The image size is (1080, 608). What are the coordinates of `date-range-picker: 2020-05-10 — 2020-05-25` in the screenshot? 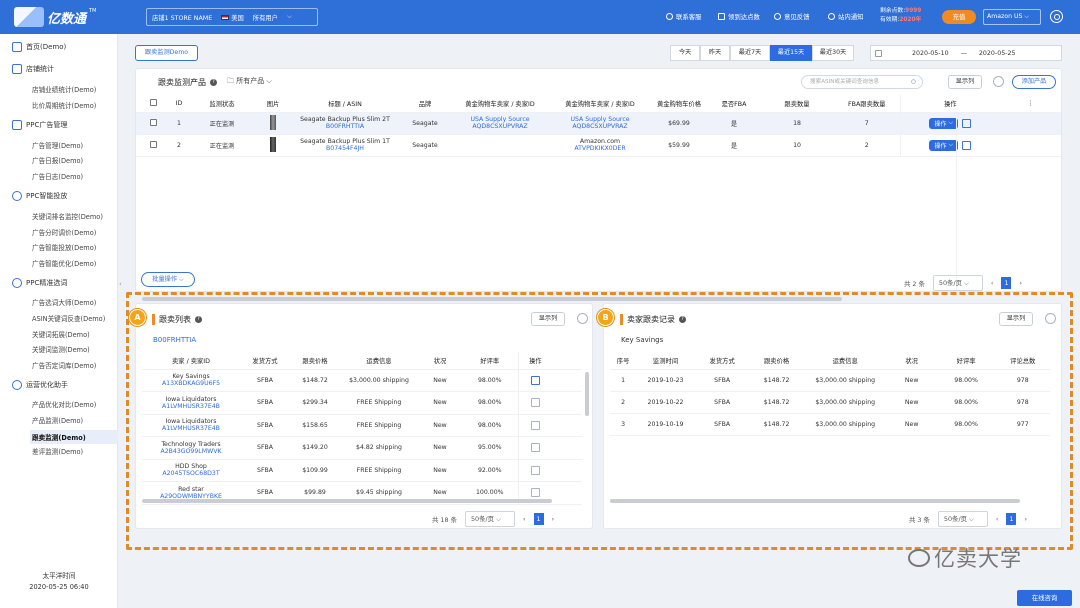 It's located at (966, 53).